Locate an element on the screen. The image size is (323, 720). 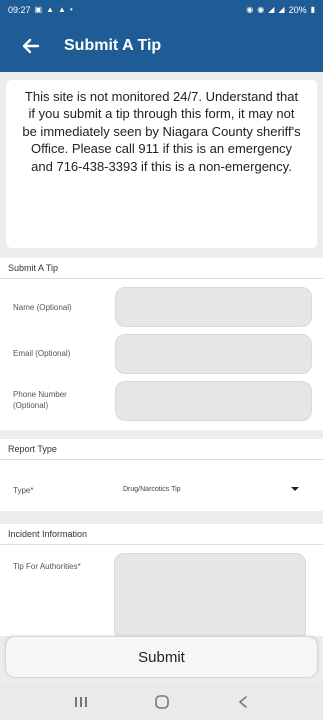
alert-notification-icon: ▲ is located at coordinates (50, 9).